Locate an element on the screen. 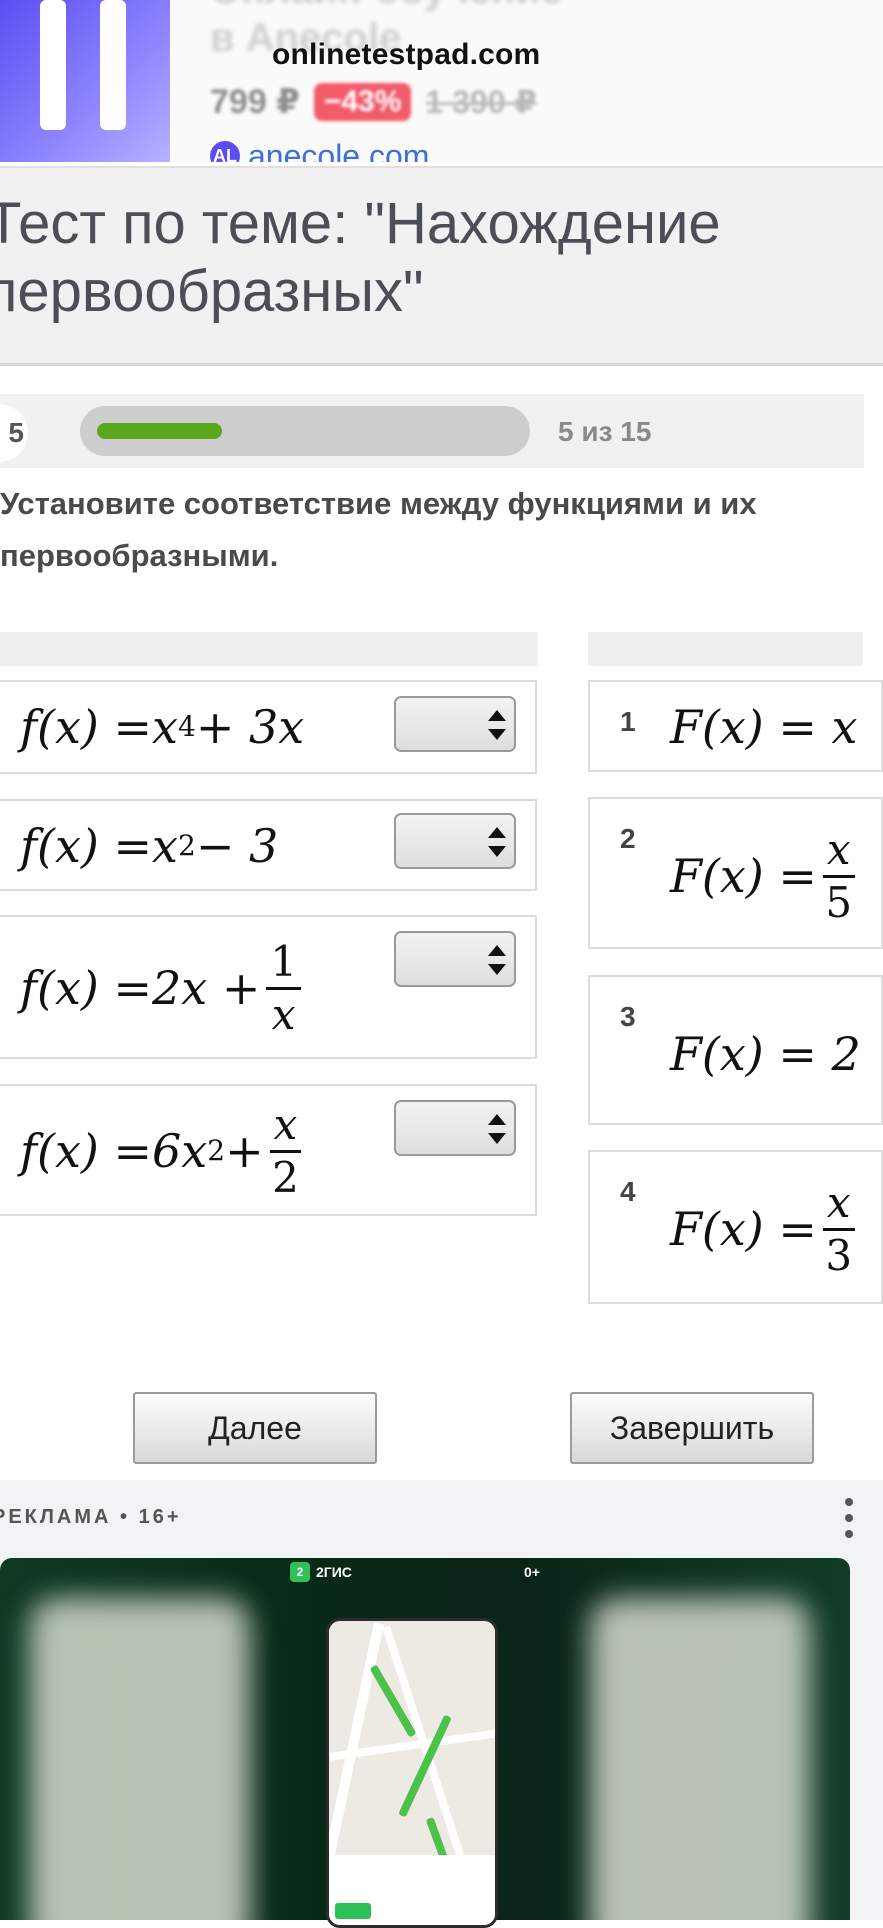 Image resolution: width=883 pixels, height=1928 pixels. antiderivative-number: 2 is located at coordinates (628, 838).